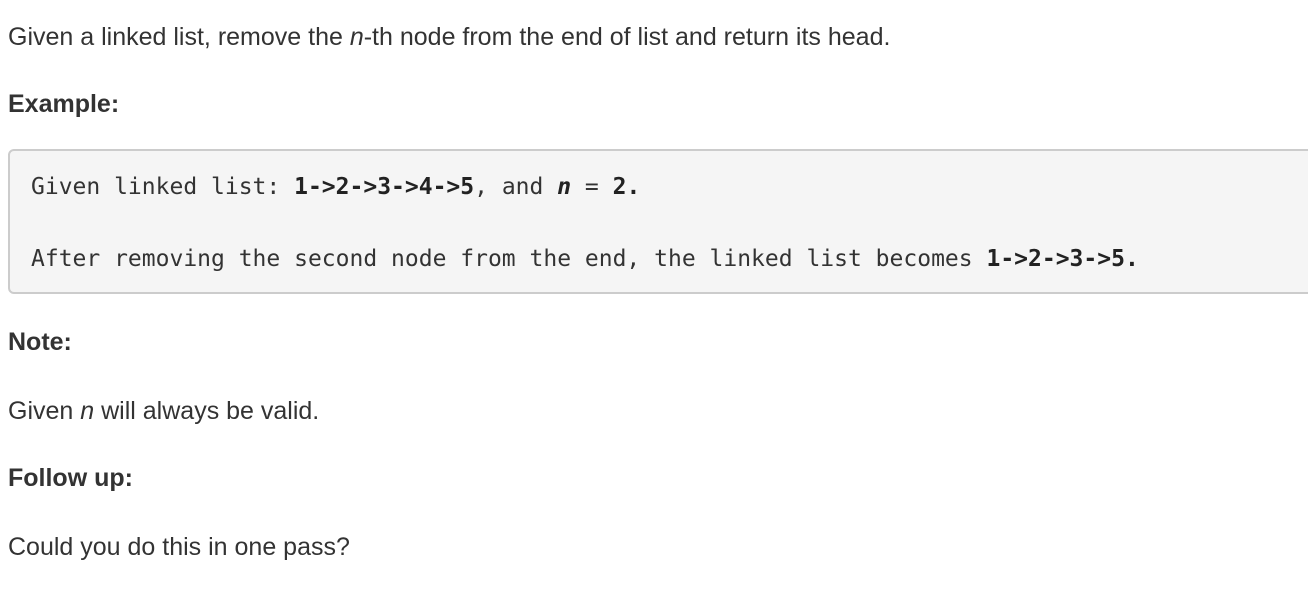  Describe the element at coordinates (207, 411) in the screenshot. I see `note-text-after: will always be valid.` at that location.